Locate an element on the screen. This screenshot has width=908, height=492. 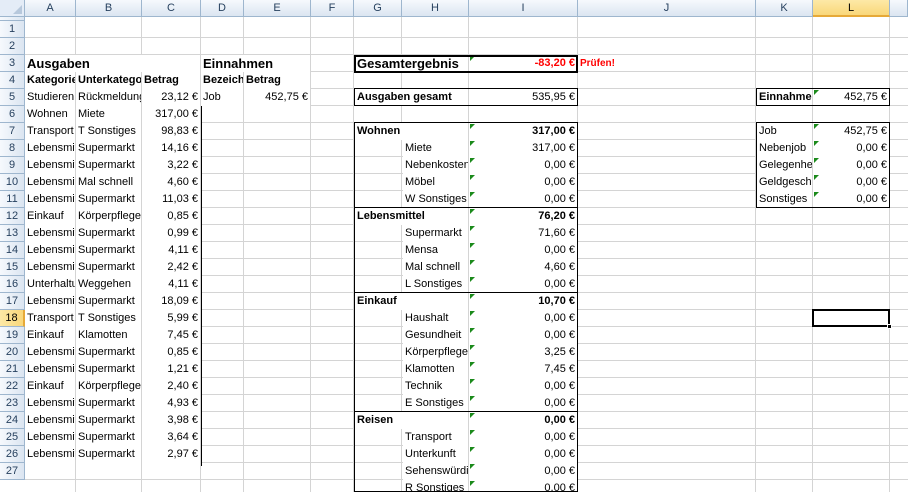
subcategory-value: 317,00 € is located at coordinates (523, 148).